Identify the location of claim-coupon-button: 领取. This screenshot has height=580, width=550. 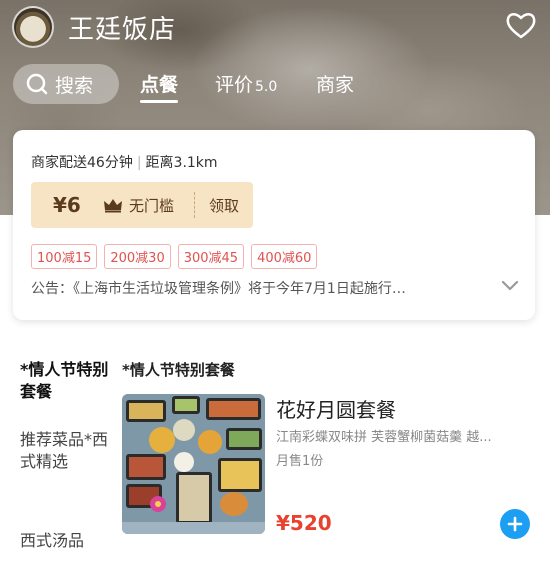
(224, 205).